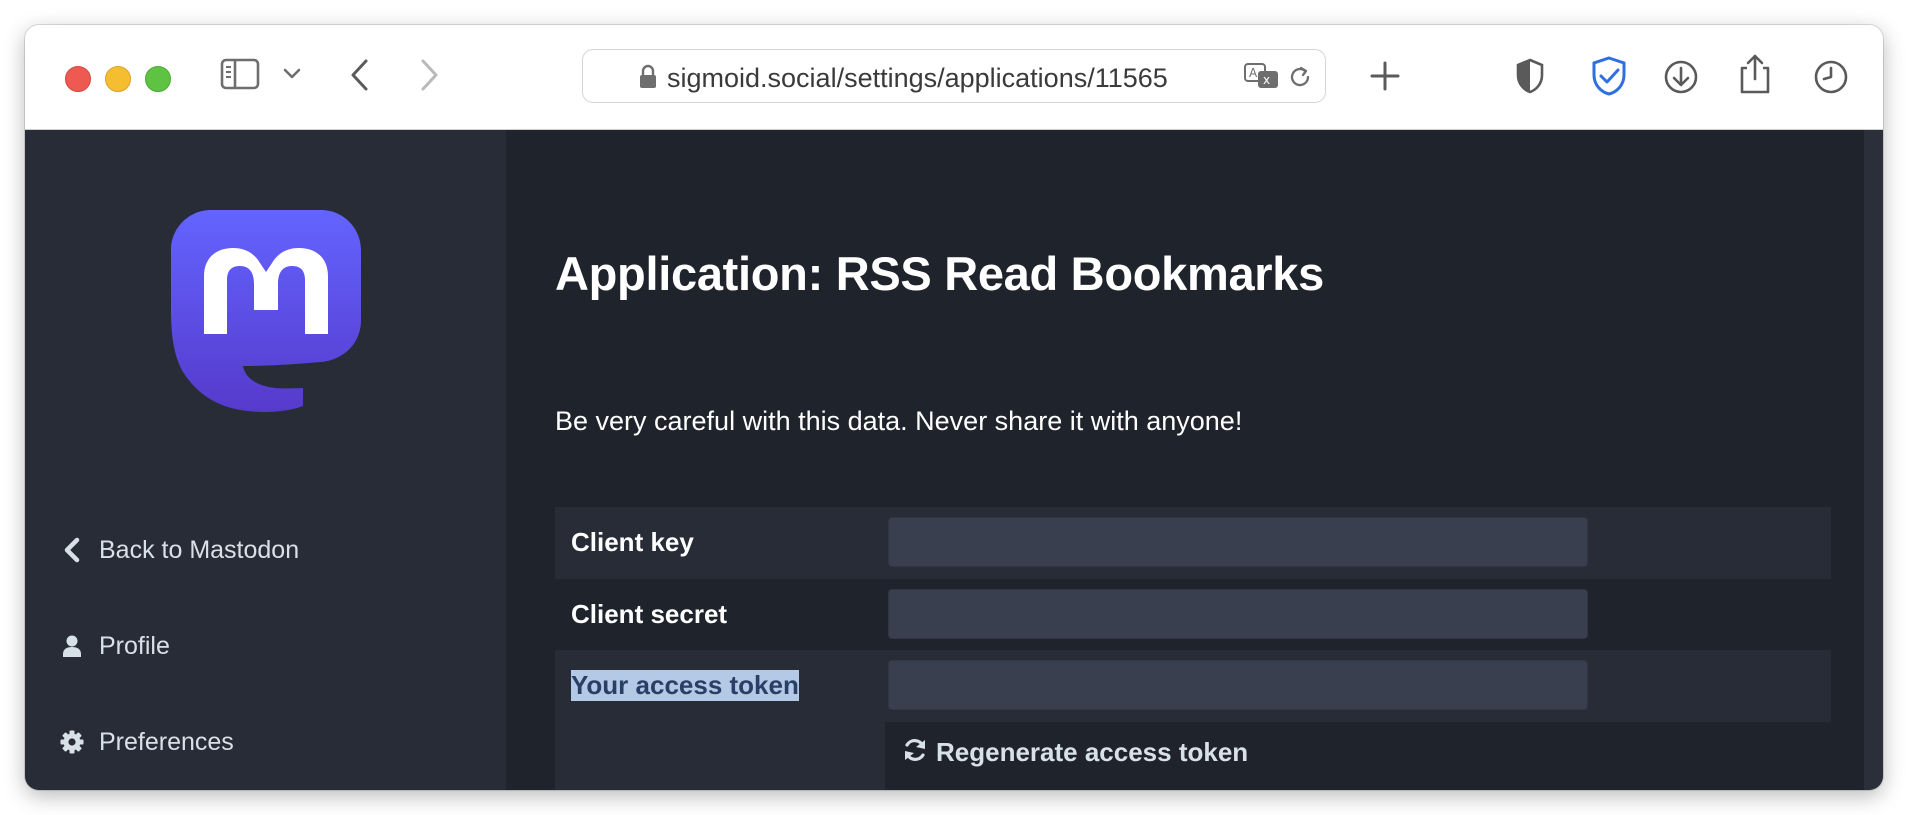  Describe the element at coordinates (1238, 685) in the screenshot. I see `access-token-field` at that location.